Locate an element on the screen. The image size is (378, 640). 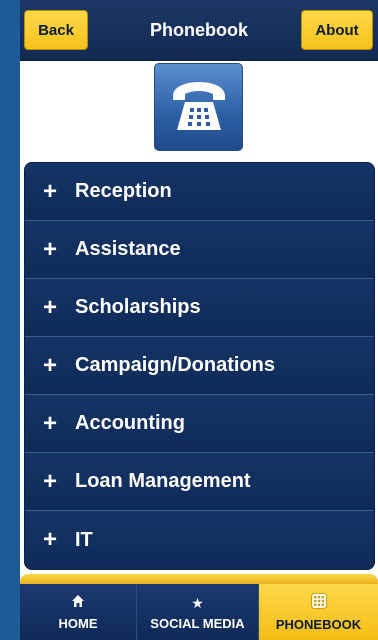
tab-home: HOME is located at coordinates (78, 612).